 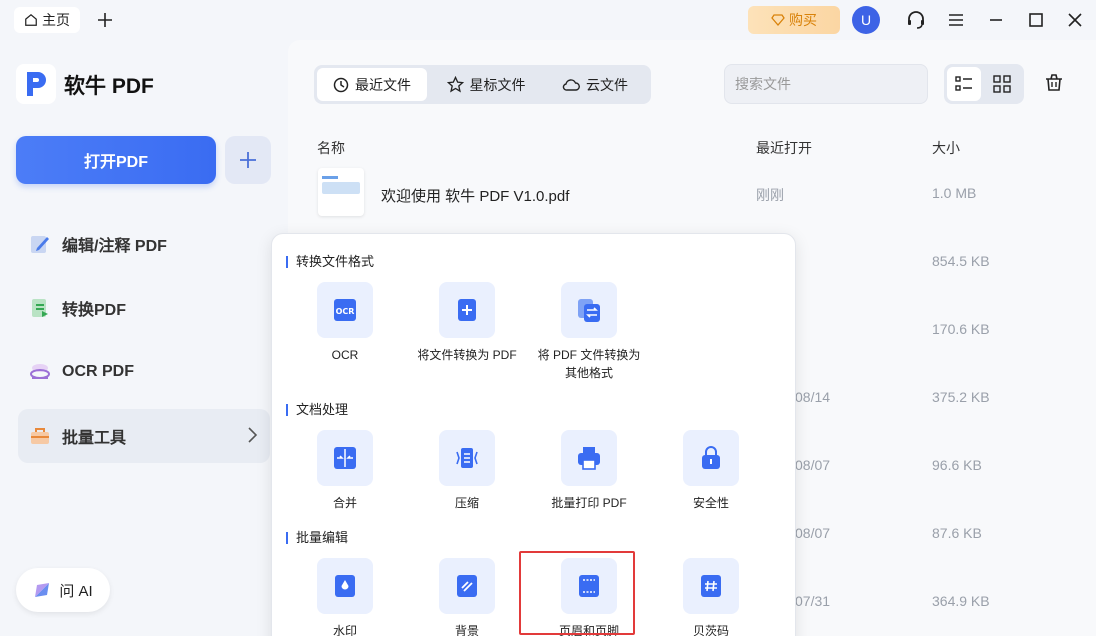 What do you see at coordinates (345, 355) in the screenshot?
I see `tool-label: OCR` at bounding box center [345, 355].